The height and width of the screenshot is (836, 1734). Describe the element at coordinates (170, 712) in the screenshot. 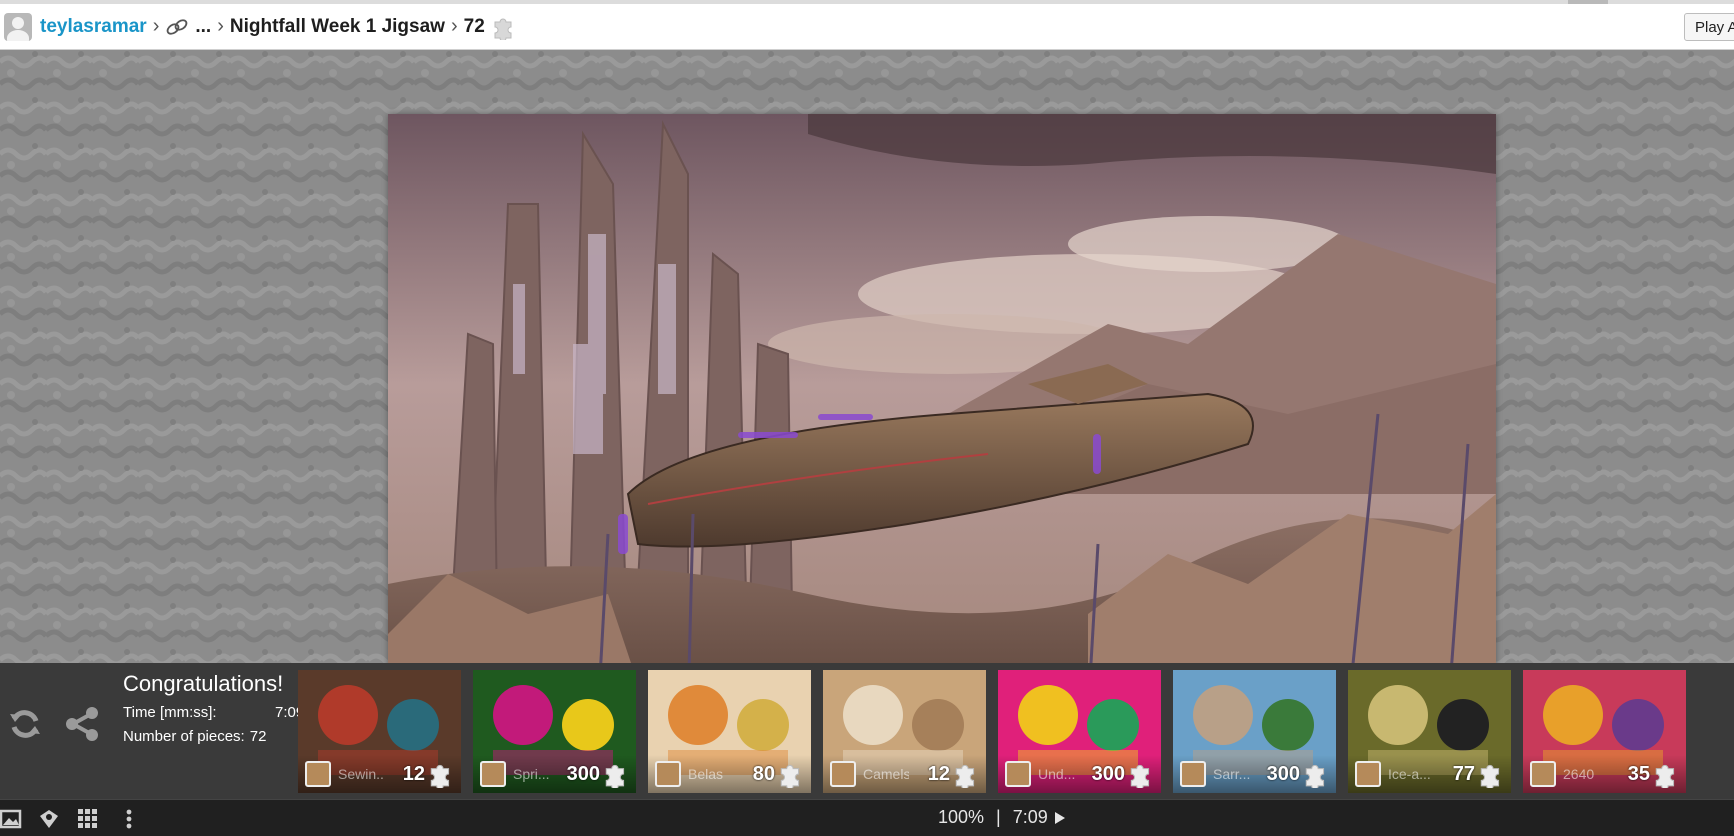

I see `time-label: Time [mm:ss]:` at that location.